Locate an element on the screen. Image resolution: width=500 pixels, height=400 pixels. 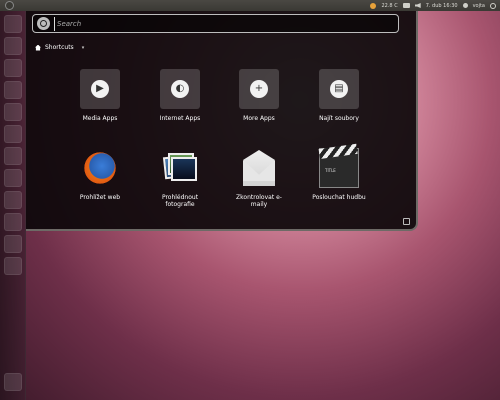
clapperboard-icon: TITLE is located at coordinates (338, 165).